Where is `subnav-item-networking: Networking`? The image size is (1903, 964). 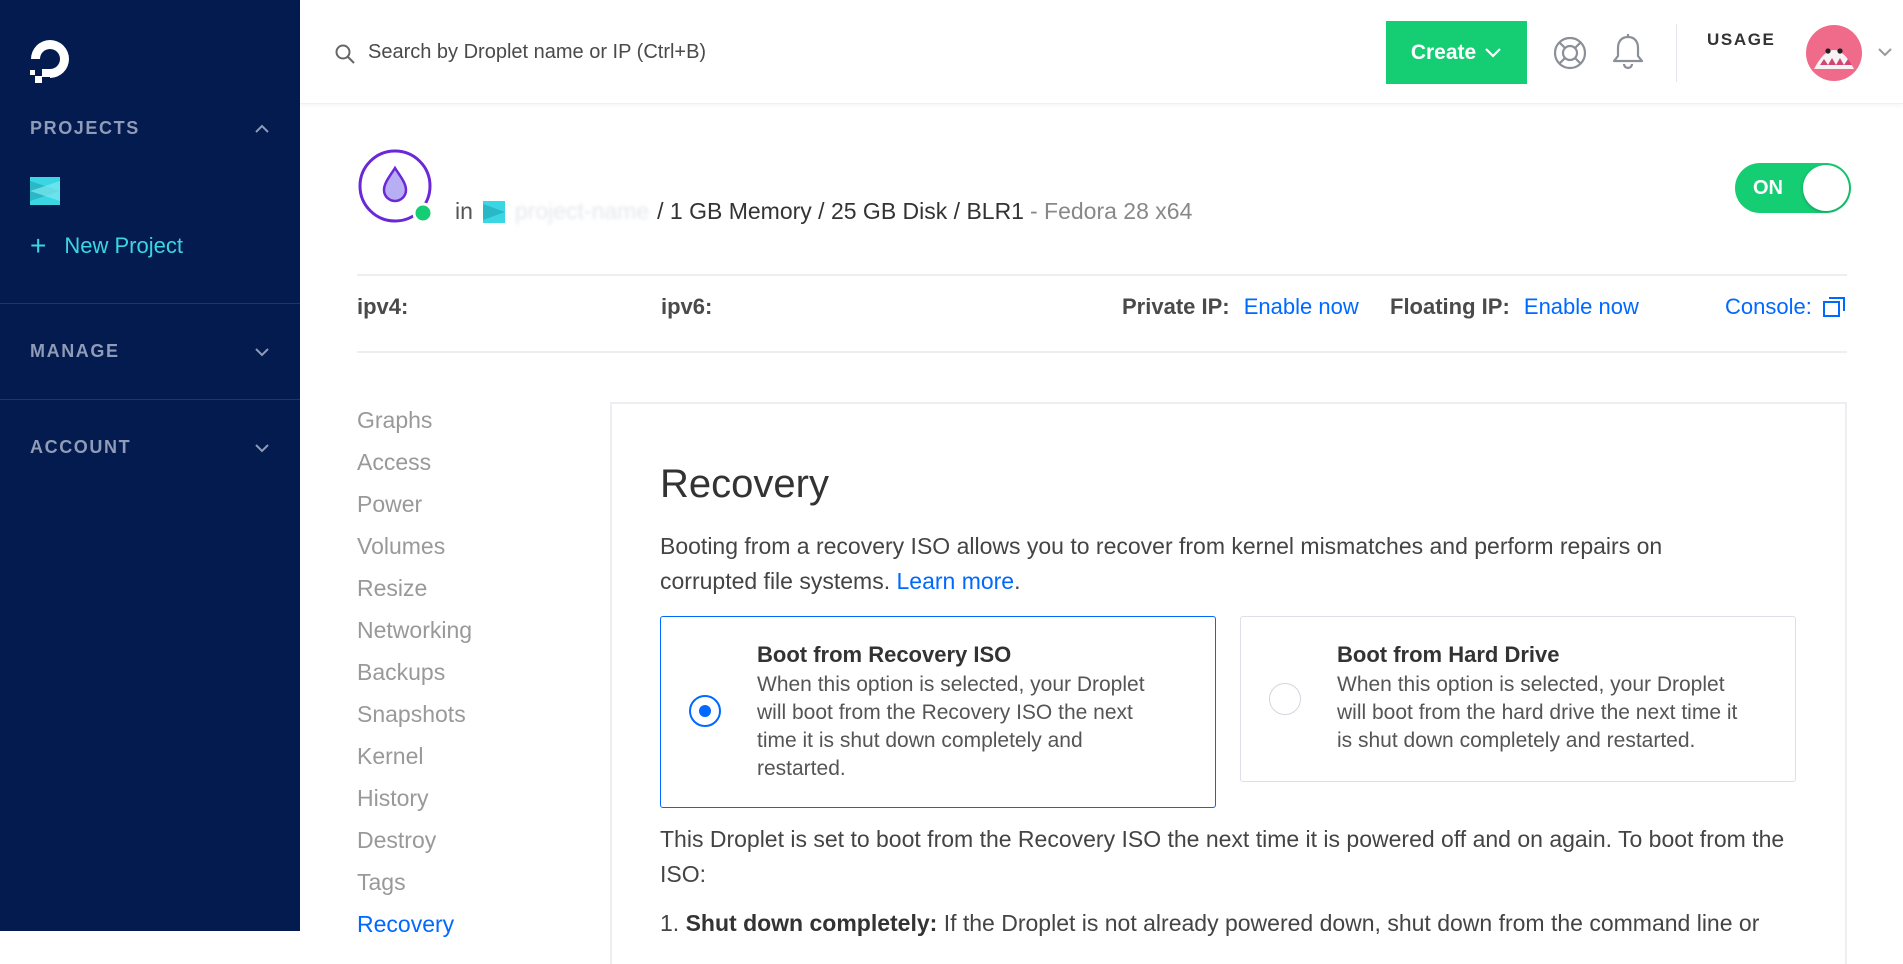 subnav-item-networking: Networking is located at coordinates (414, 637).